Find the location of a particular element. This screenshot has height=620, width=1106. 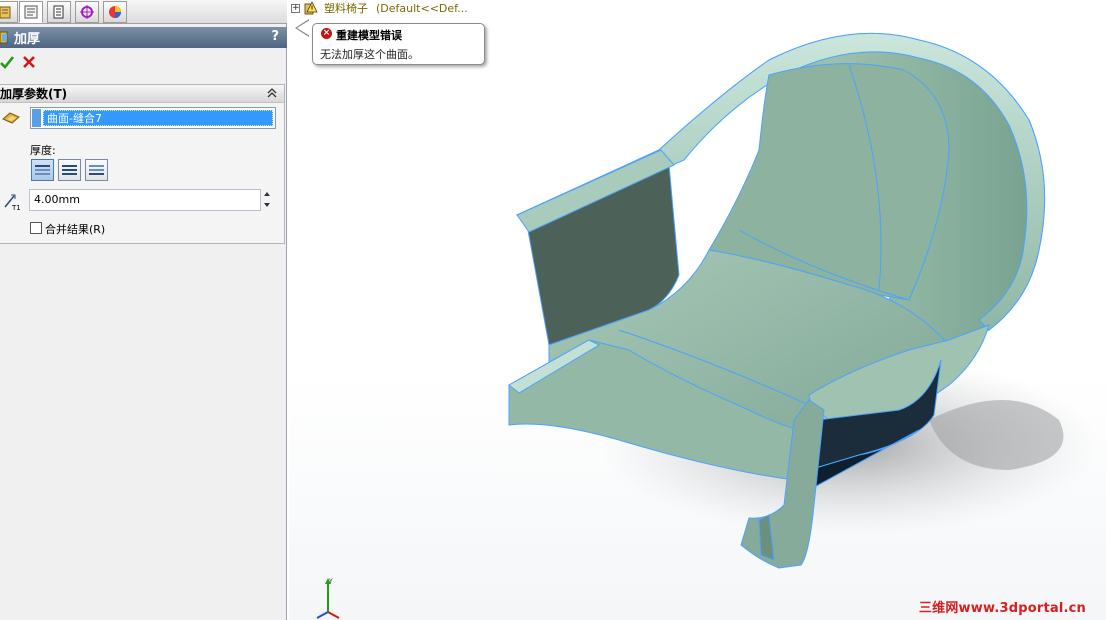

property-manager-title: 加厚 is located at coordinates (27, 39).